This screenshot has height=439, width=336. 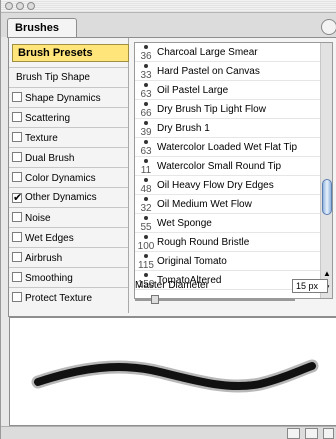 I want to click on nav-item-shape-dynamics: Shape Dynamics, so click(x=68, y=97).